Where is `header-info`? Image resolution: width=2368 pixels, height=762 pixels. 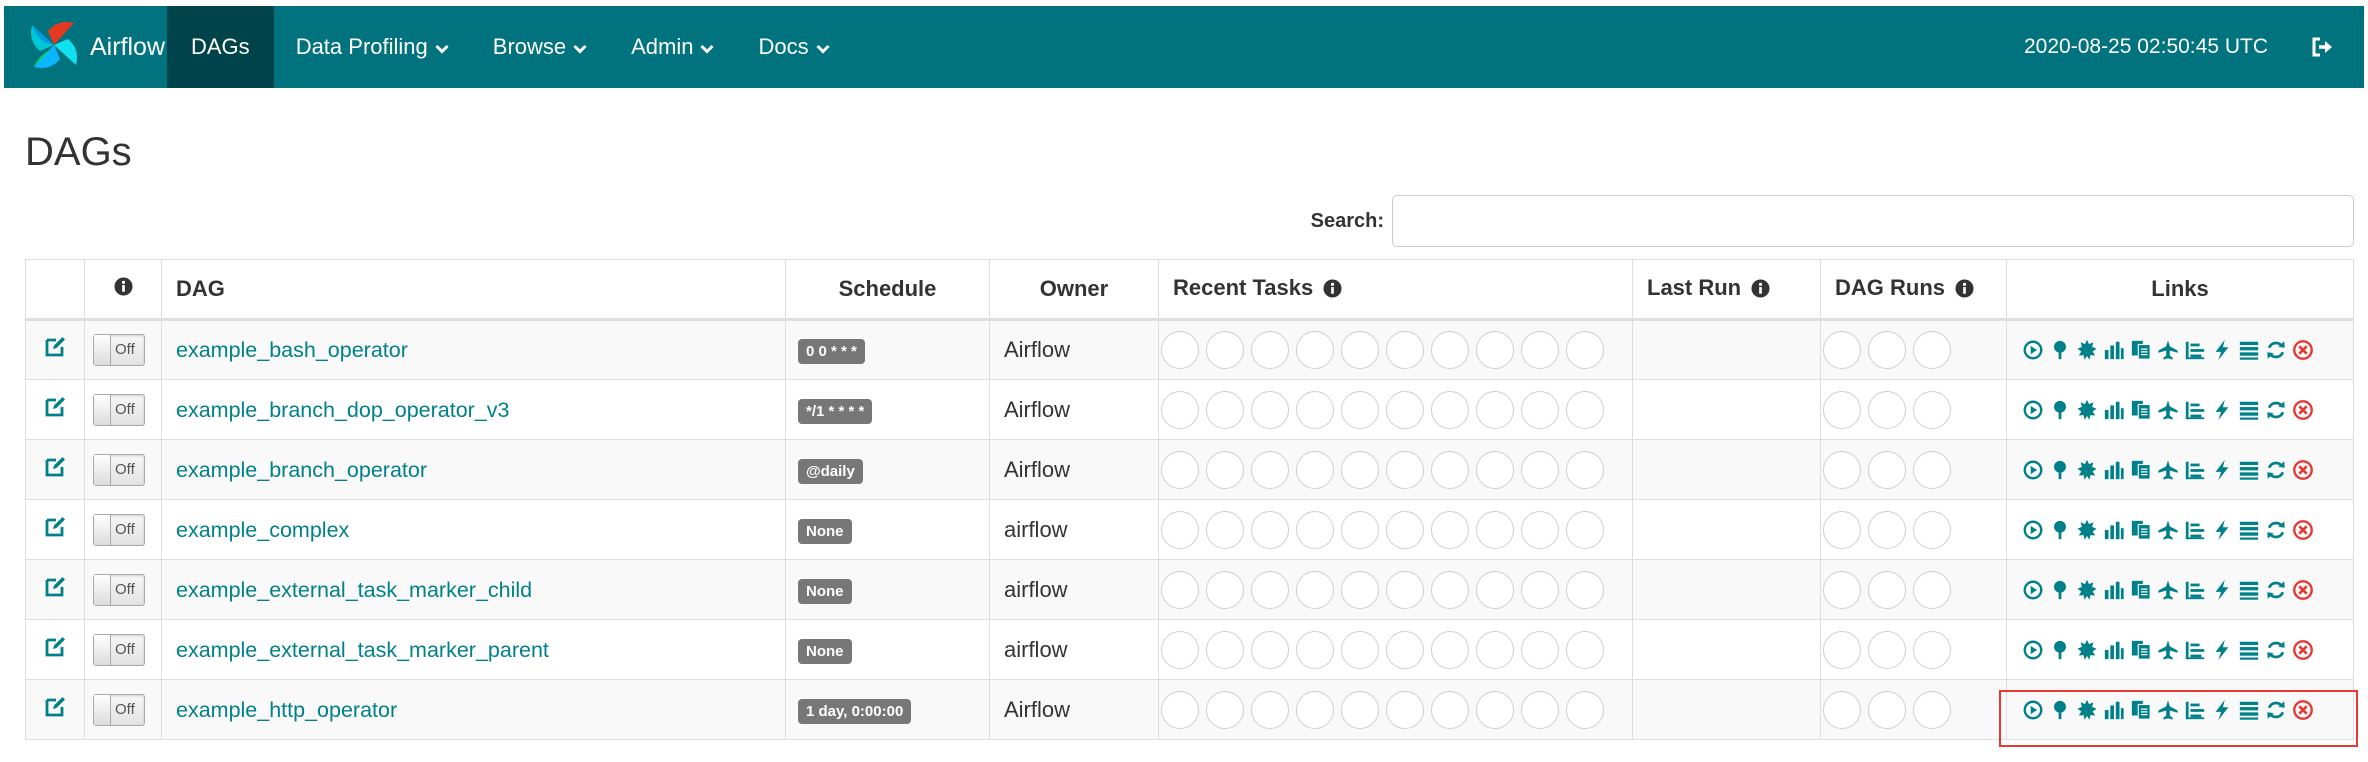
header-info is located at coordinates (123, 290).